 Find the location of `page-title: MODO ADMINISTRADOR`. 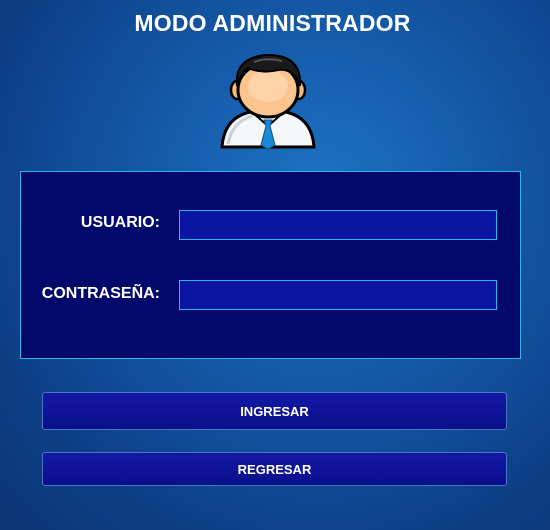

page-title: MODO ADMINISTRADOR is located at coordinates (272, 23).